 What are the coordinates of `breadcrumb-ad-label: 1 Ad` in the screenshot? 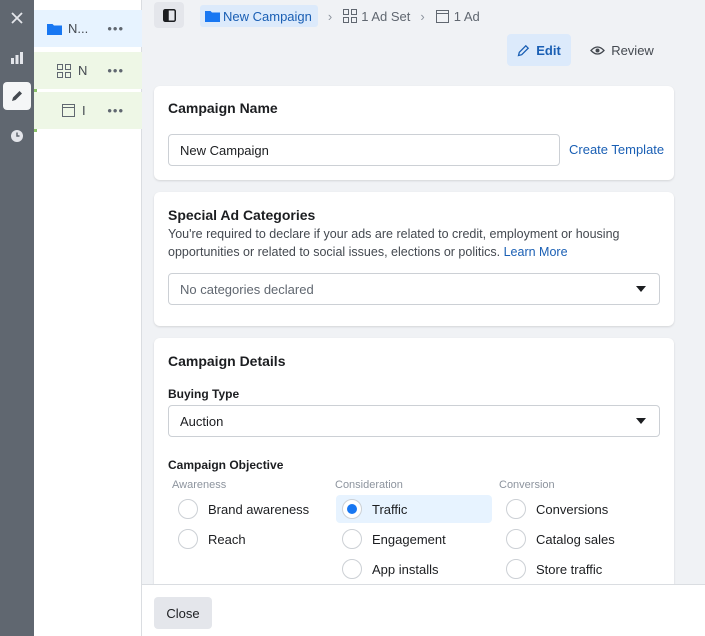 It's located at (466, 16).